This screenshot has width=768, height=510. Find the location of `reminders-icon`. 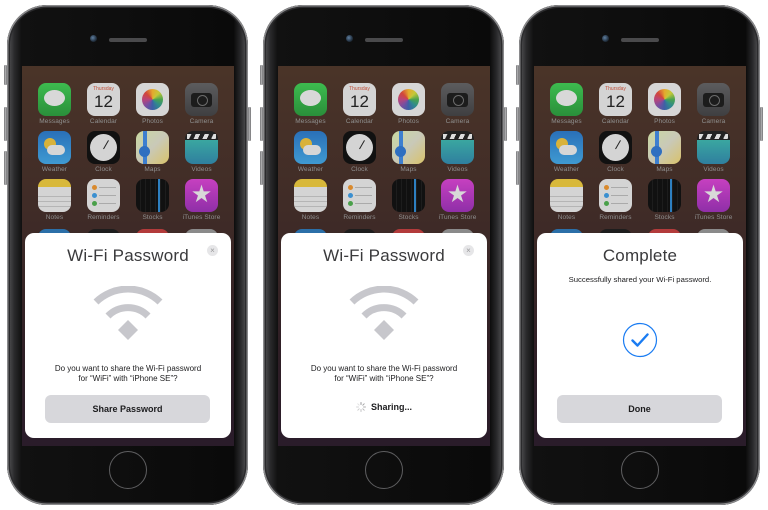

reminders-icon is located at coordinates (103, 195).